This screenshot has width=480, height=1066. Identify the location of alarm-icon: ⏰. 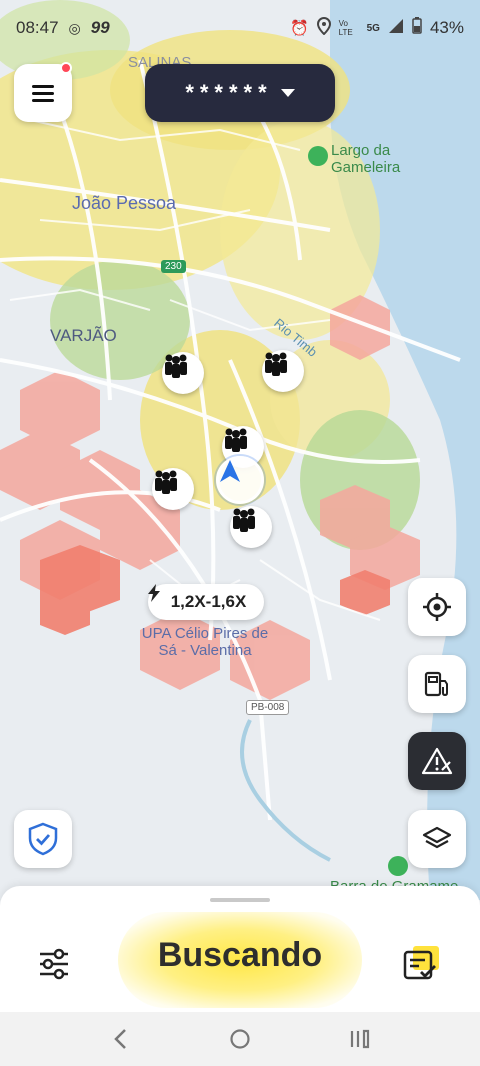
(299, 28).